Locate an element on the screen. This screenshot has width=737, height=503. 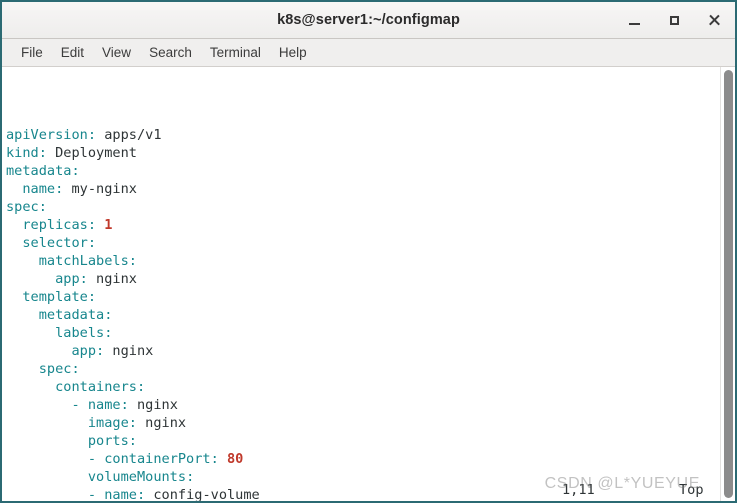
menu-item-file: File is located at coordinates (32, 52).